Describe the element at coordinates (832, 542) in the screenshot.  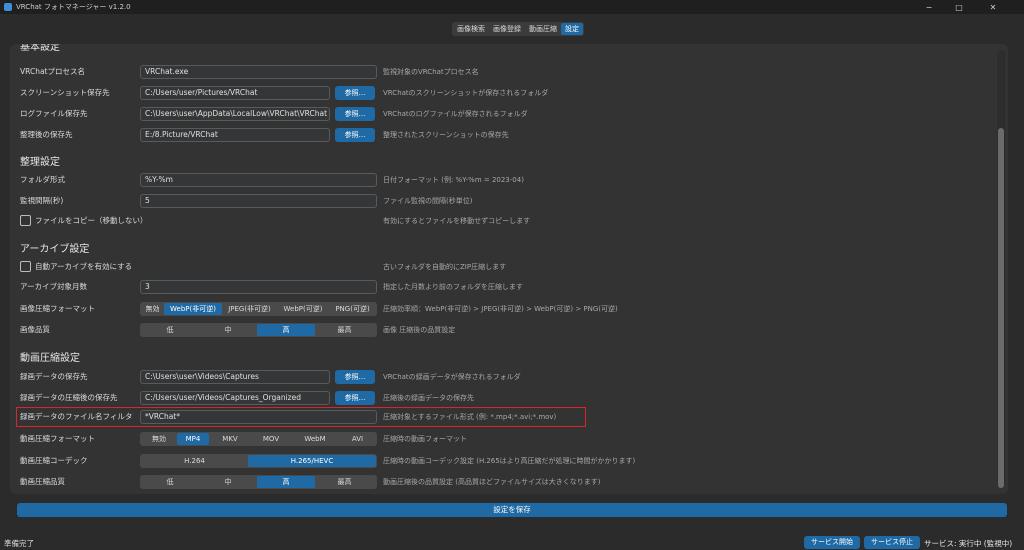
I see `service-start-button: サービス開始` at that location.